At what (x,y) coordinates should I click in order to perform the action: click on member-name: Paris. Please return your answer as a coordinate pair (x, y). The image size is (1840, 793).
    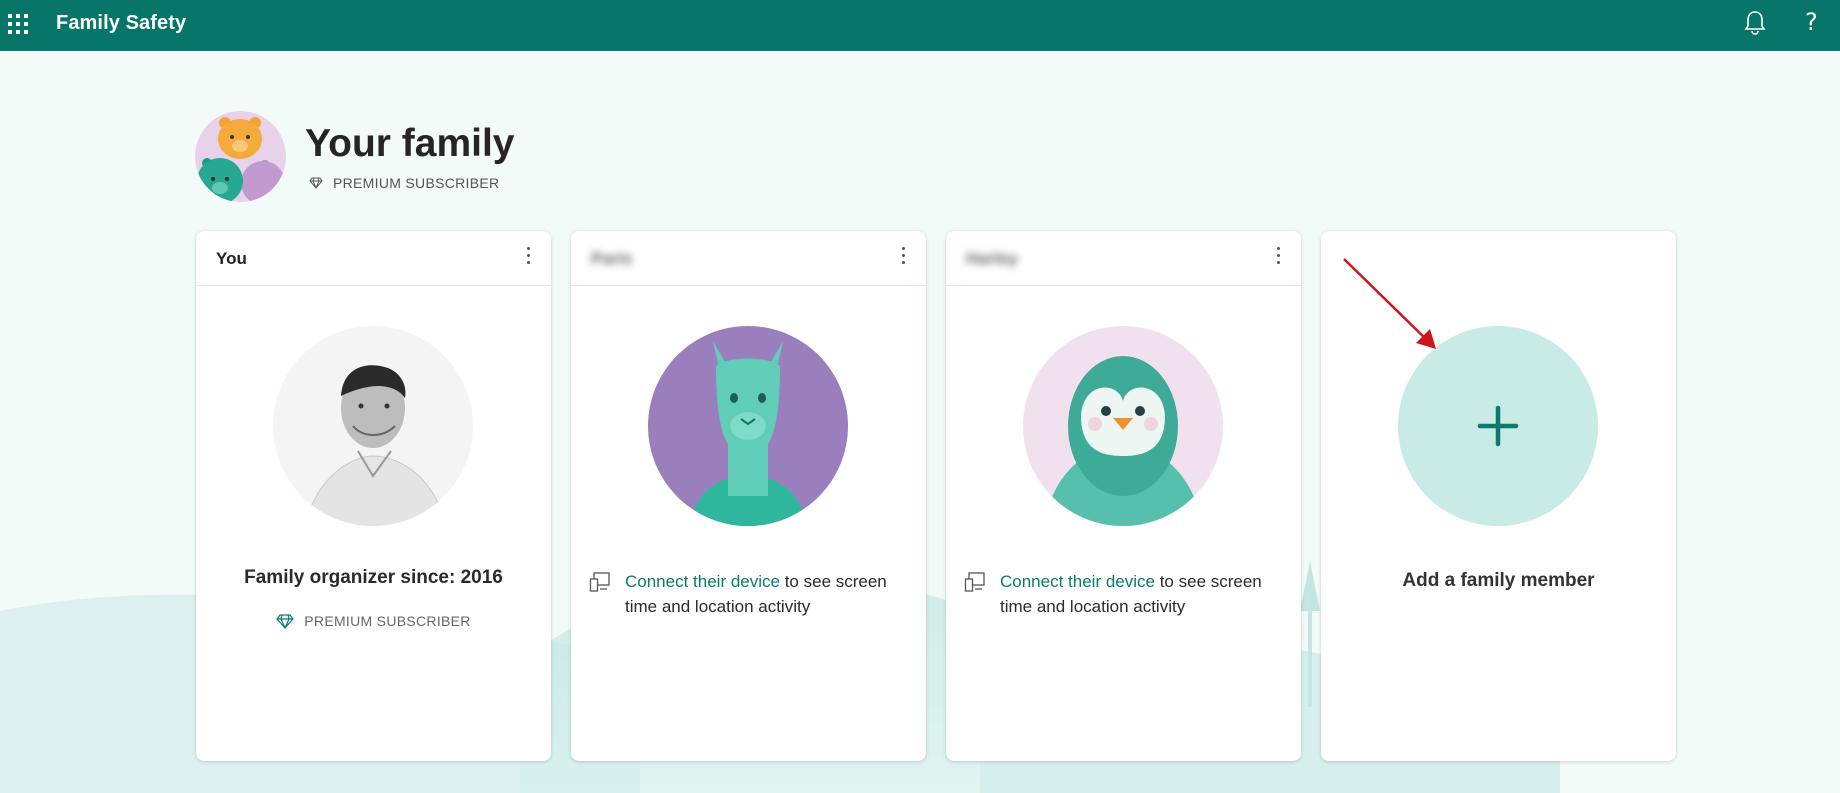
    Looking at the image, I should click on (612, 258).